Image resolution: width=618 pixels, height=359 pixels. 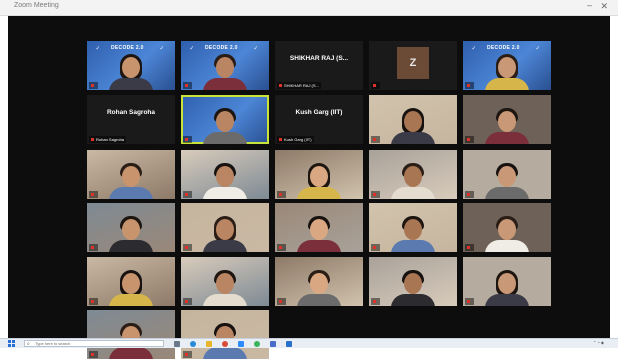 What do you see at coordinates (413, 63) in the screenshot?
I see `avatar: Z` at bounding box center [413, 63].